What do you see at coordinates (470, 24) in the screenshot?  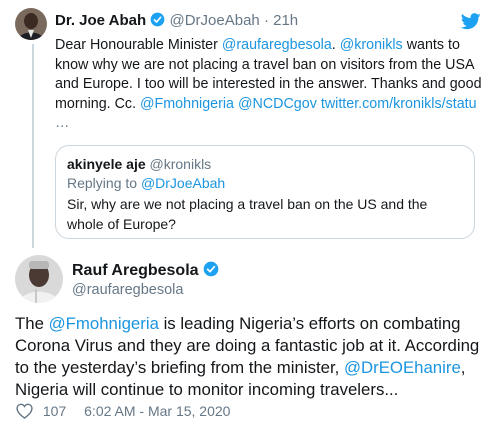 I see `twitter-bird-icon` at bounding box center [470, 24].